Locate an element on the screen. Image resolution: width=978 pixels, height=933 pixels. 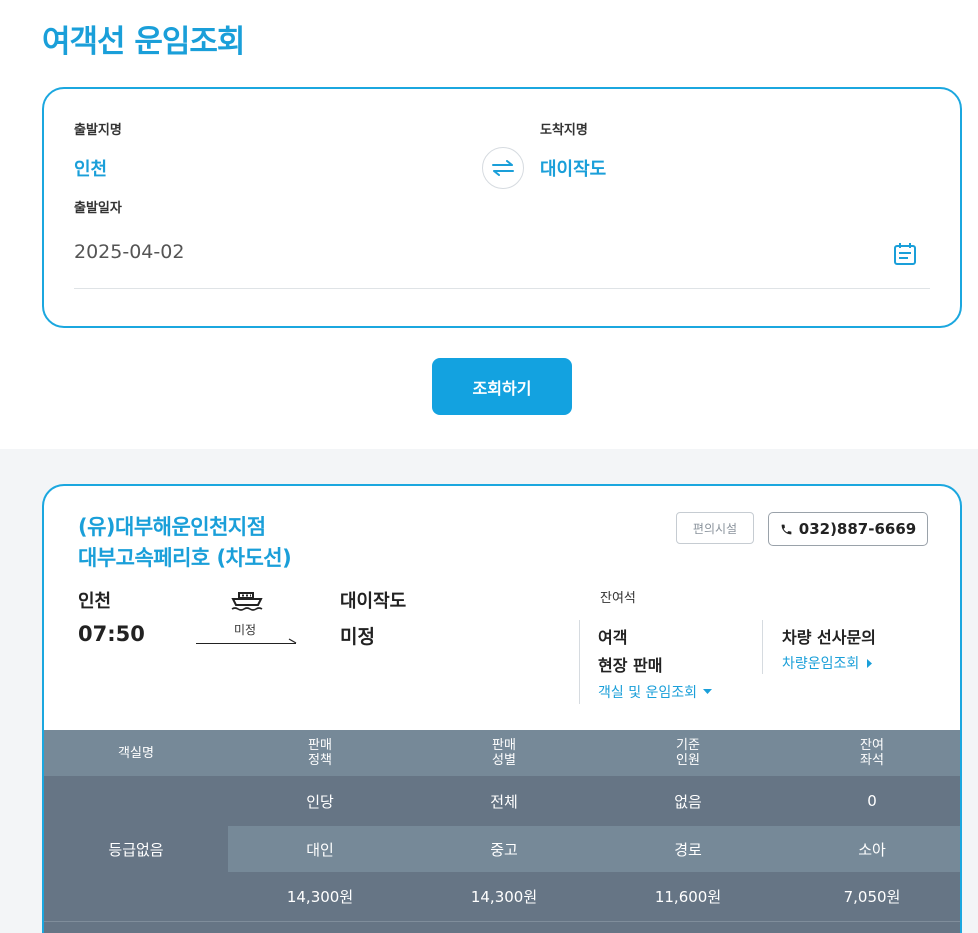
search-button: 조회하기 is located at coordinates (502, 386).